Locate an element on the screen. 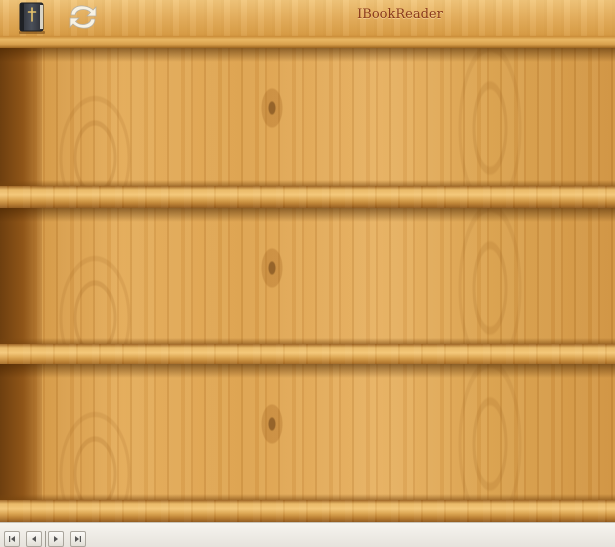 The image size is (615, 547). last-page-icon is located at coordinates (78, 539).